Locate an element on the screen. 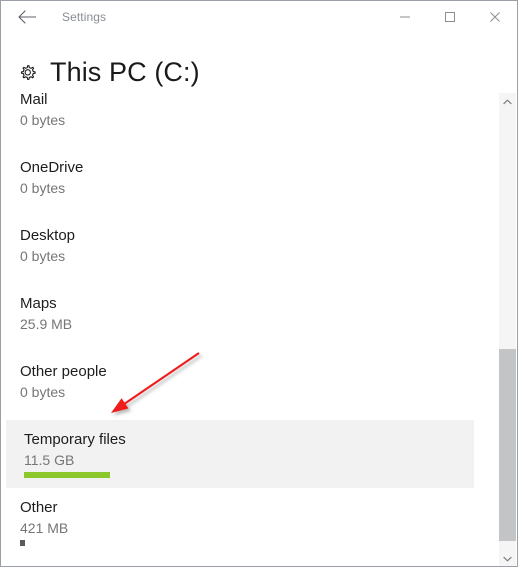 The width and height of the screenshot is (518, 567). storage-item-name: Other is located at coordinates (39, 507).